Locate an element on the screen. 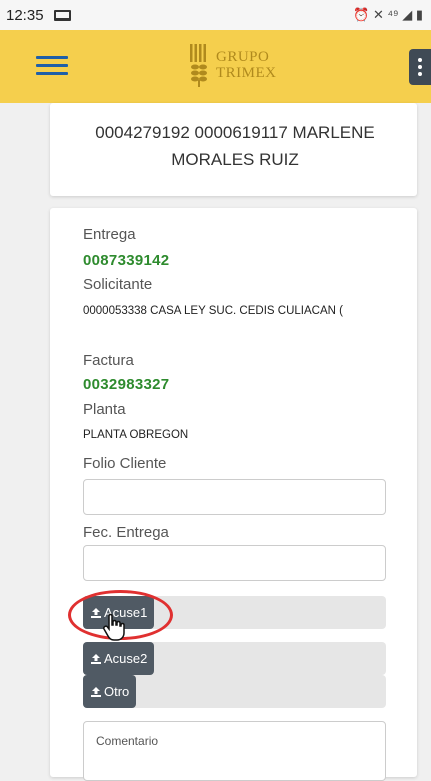 The height and width of the screenshot is (781, 431). upload-otro-label: Otro is located at coordinates (117, 691).